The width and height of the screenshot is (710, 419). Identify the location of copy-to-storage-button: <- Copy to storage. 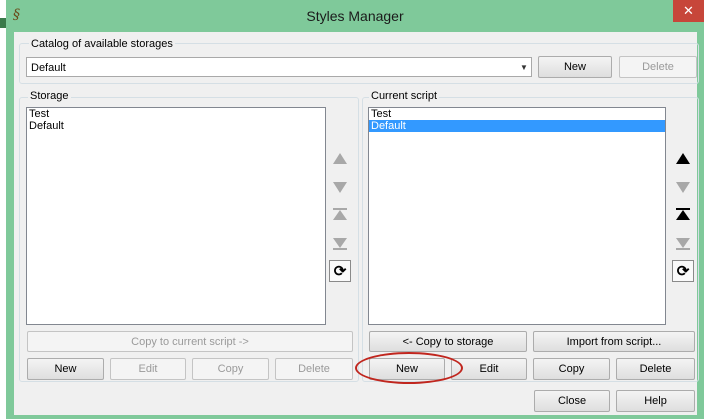
(448, 341).